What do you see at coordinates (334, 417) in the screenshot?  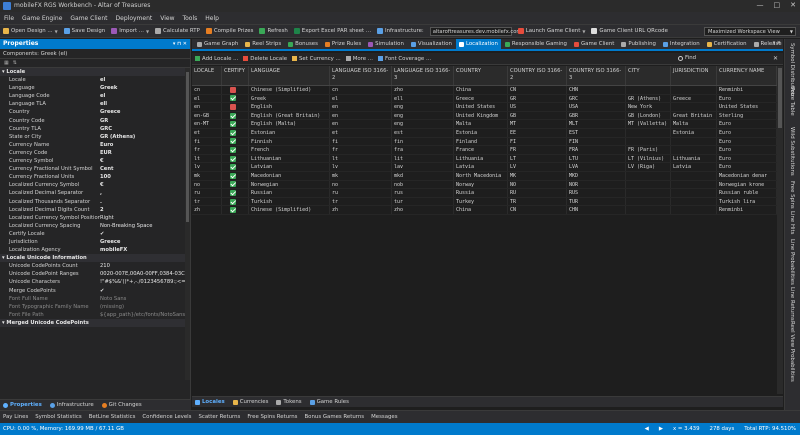 I see `bottom-tab-bonus-games-returns: Bonus Games Returns` at bounding box center [334, 417].